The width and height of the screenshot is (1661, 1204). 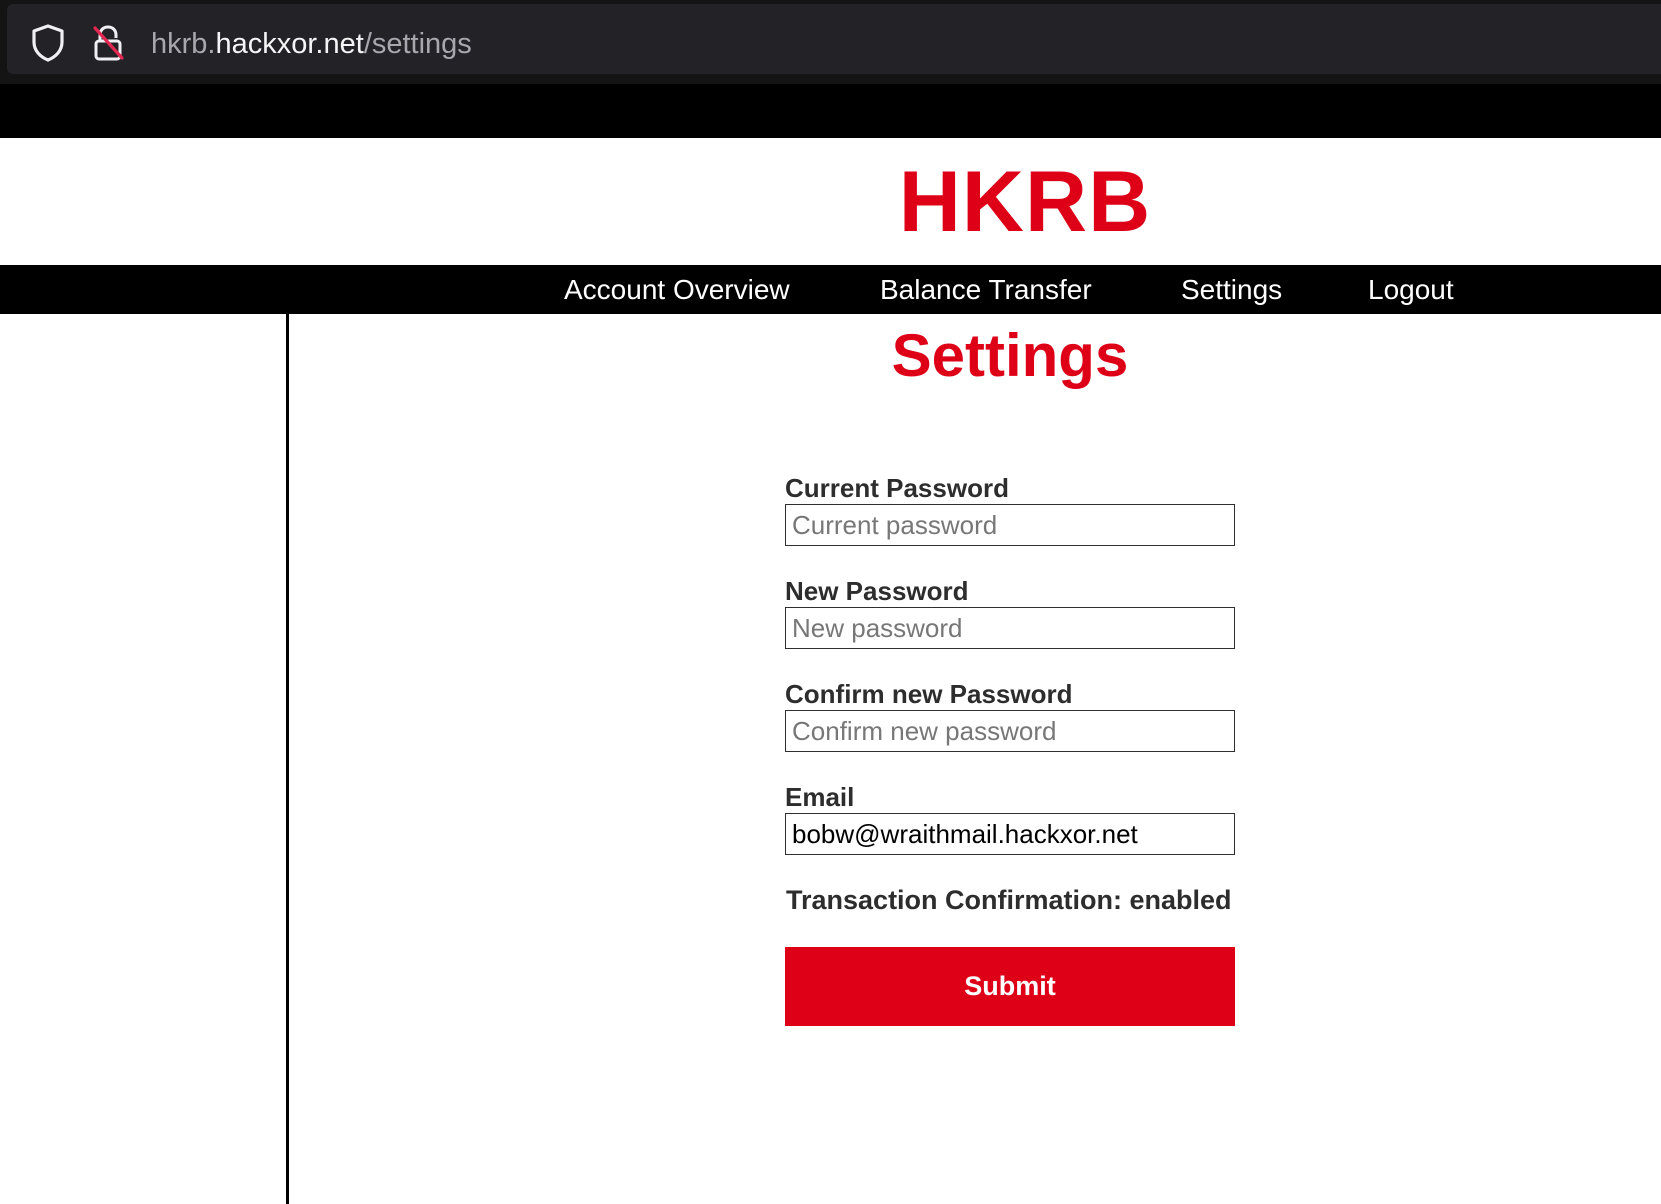 What do you see at coordinates (108, 43) in the screenshot?
I see `insecure-lock-icon` at bounding box center [108, 43].